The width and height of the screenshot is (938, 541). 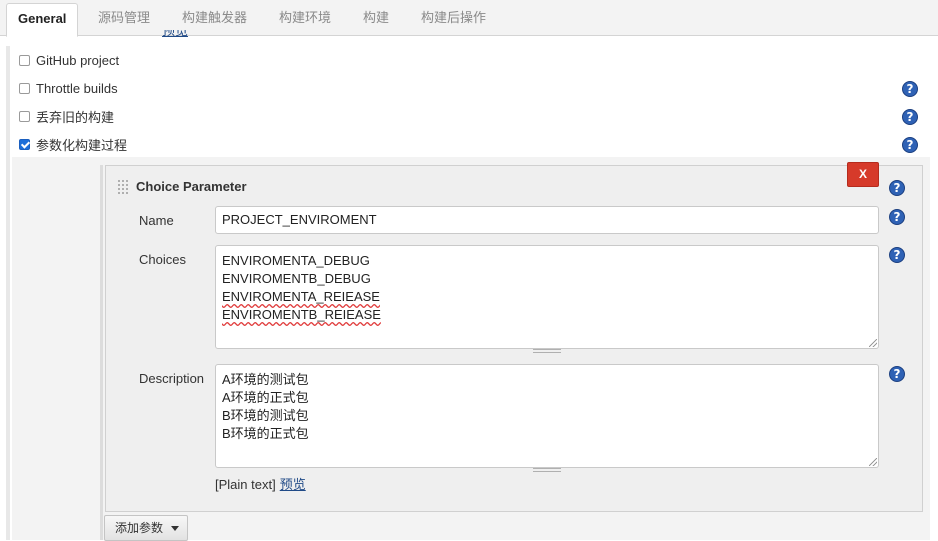 What do you see at coordinates (245, 484) in the screenshot?
I see `plain-text-label: [Plain text]` at bounding box center [245, 484].